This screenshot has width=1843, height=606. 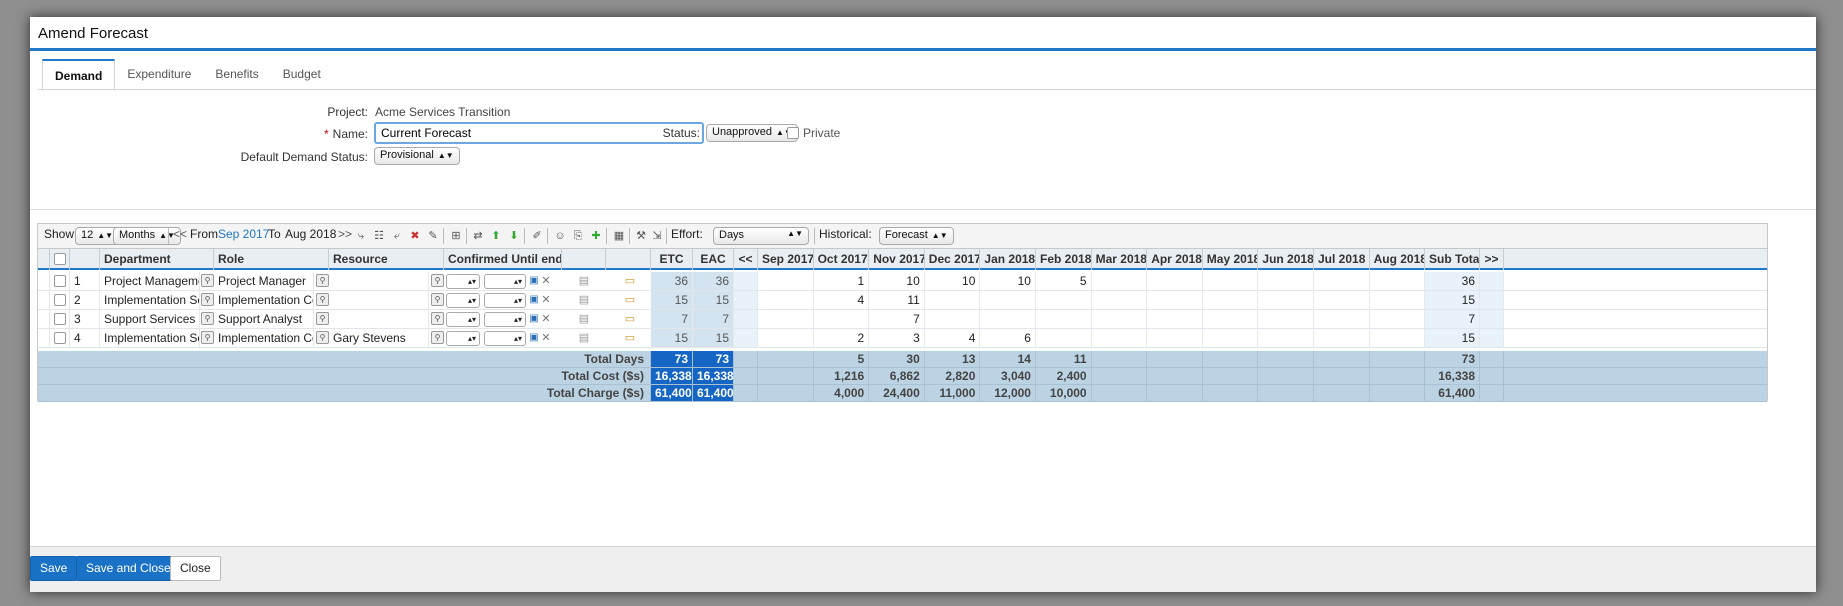 What do you see at coordinates (150, 281) in the screenshot?
I see `department-cell: Project Management C` at bounding box center [150, 281].